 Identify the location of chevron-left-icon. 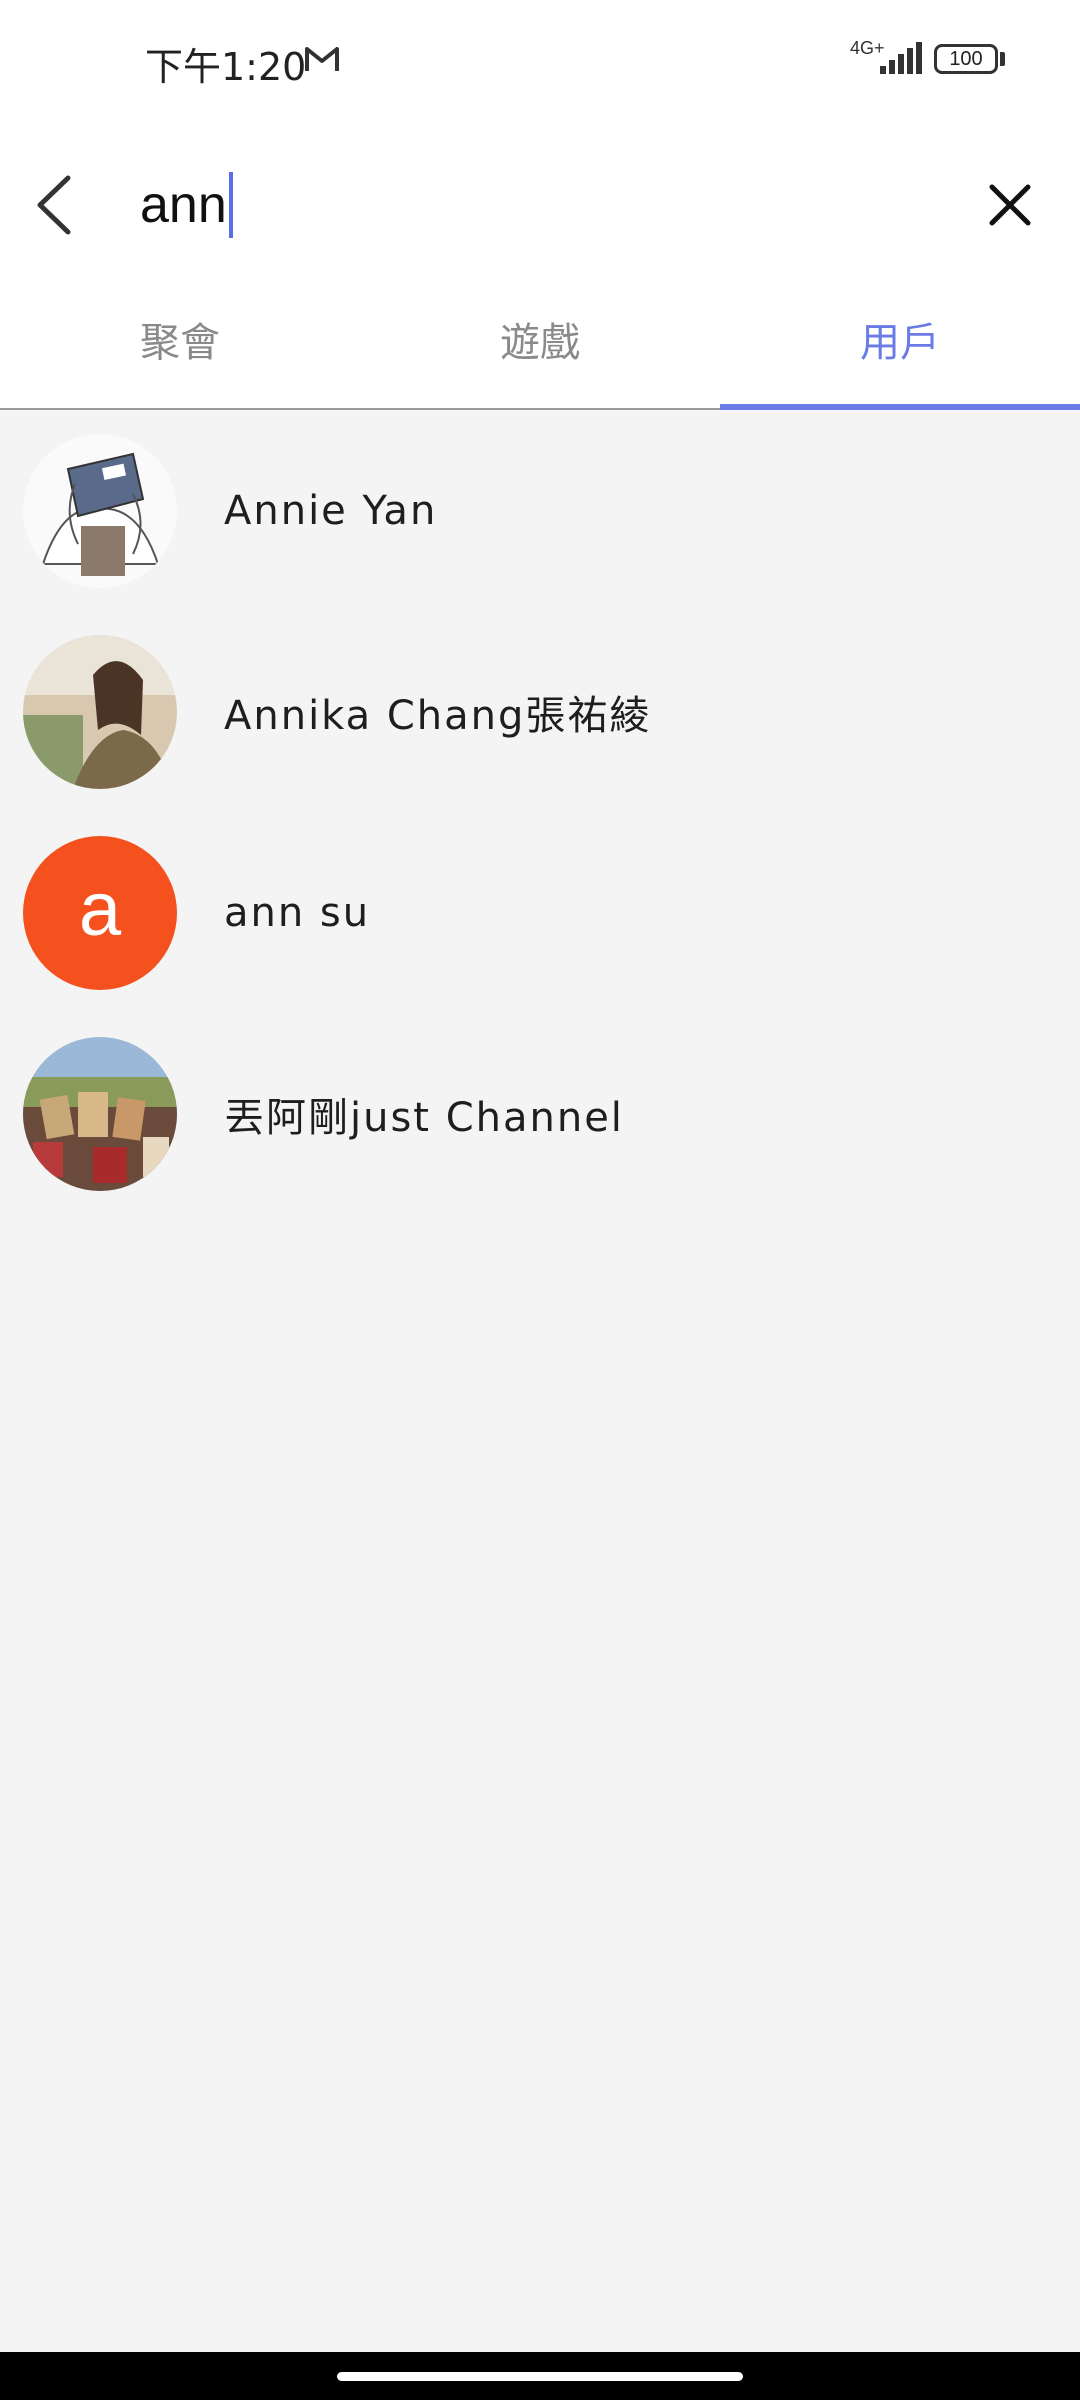
(54, 205).